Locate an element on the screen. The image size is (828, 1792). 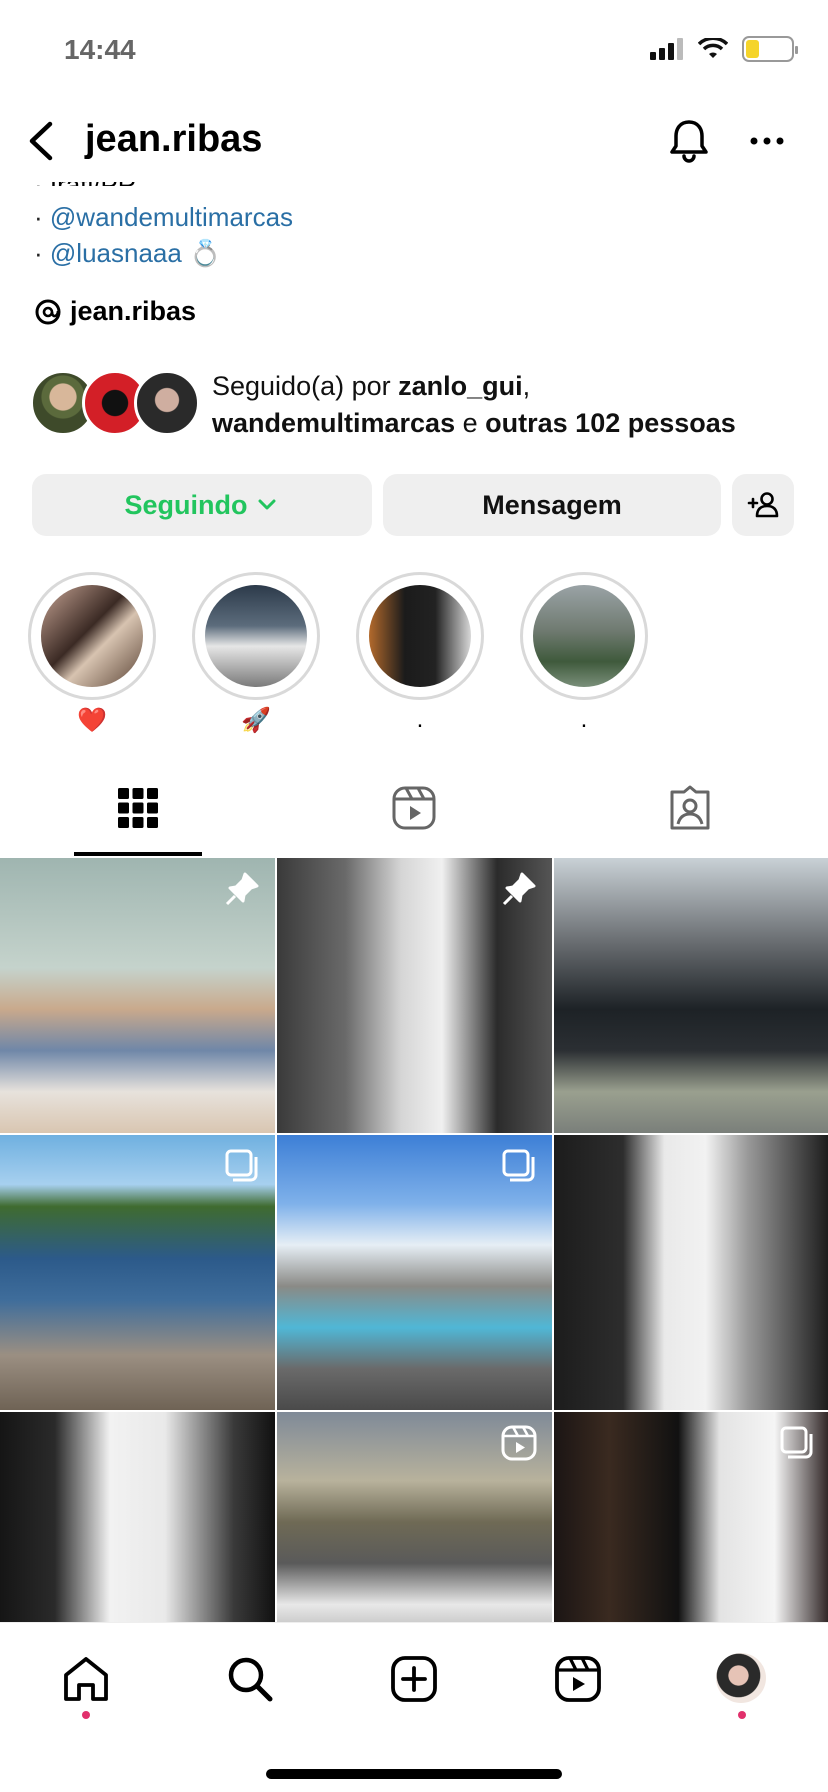
status-bar: 14:44 is located at coordinates (414, 50).